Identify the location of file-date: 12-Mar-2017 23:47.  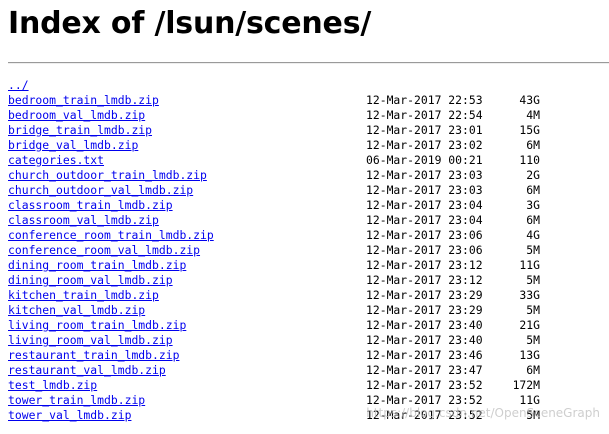
(424, 370).